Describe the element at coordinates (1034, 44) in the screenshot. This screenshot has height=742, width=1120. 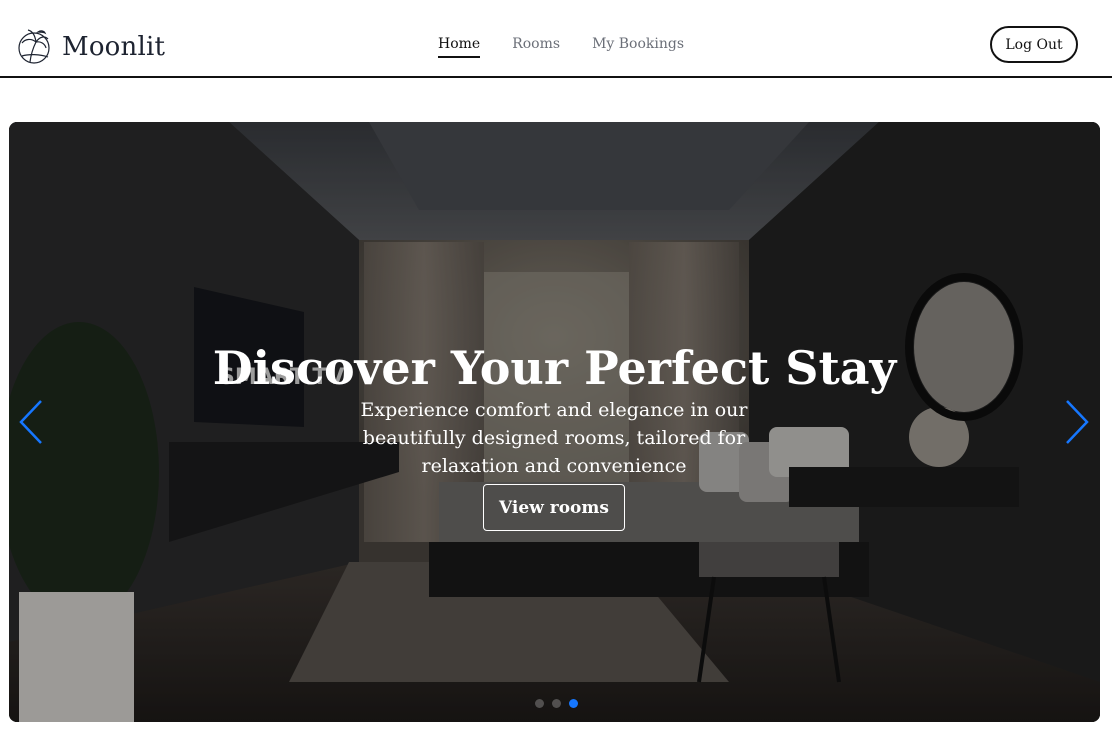
I see `logout-button: Log Out` at that location.